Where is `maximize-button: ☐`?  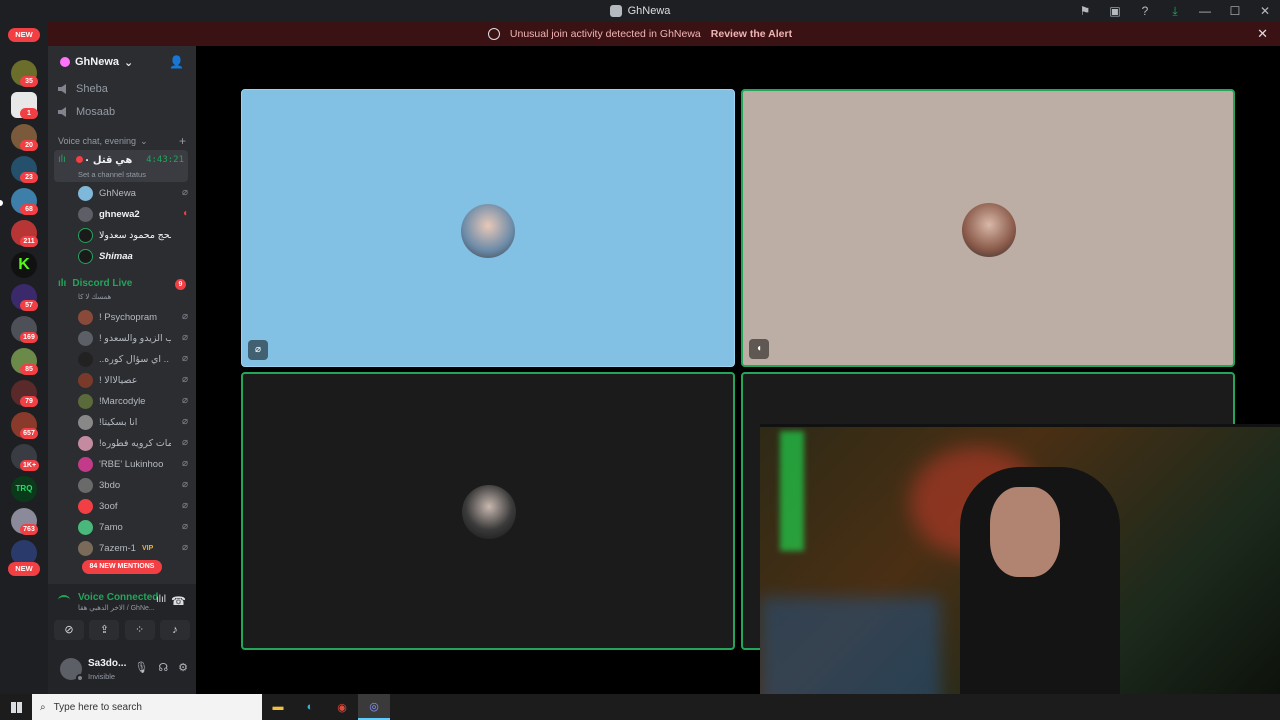
maximize-button: ☐ is located at coordinates (1235, 11).